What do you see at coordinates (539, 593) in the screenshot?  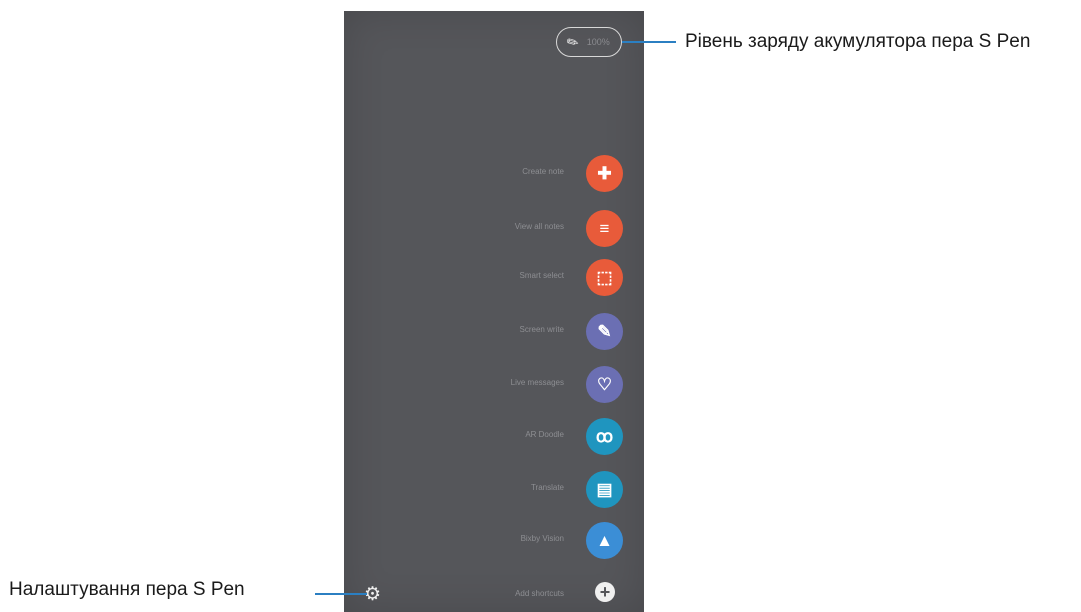 I see `add-shortcuts-label: Add shortcuts` at bounding box center [539, 593].